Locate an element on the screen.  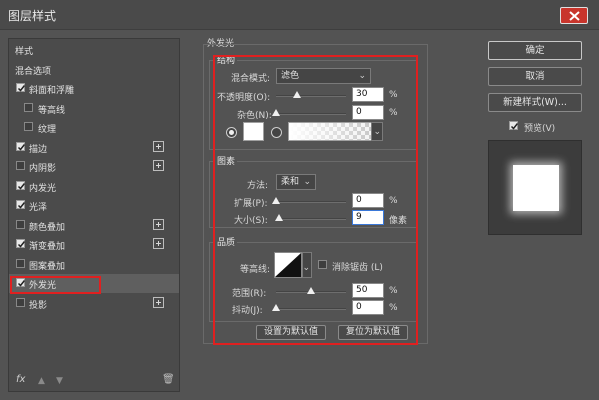
selection-highlight is located at coordinates (55, 285).